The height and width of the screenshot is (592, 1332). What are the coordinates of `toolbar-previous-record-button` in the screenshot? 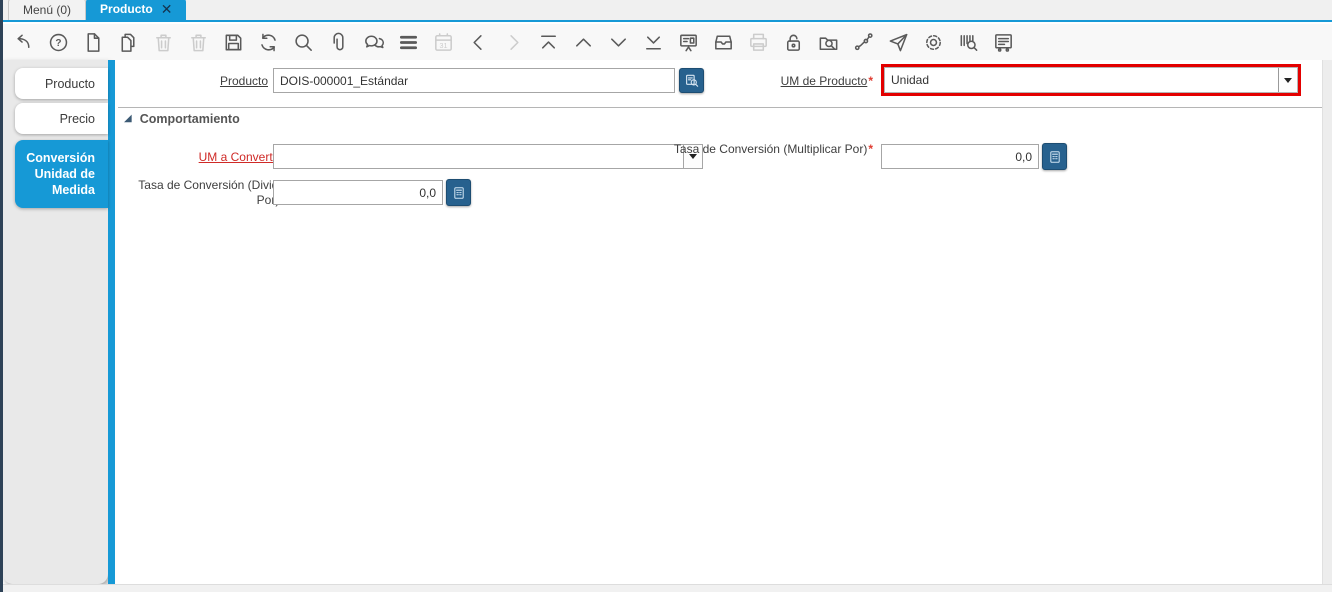 It's located at (478, 42).